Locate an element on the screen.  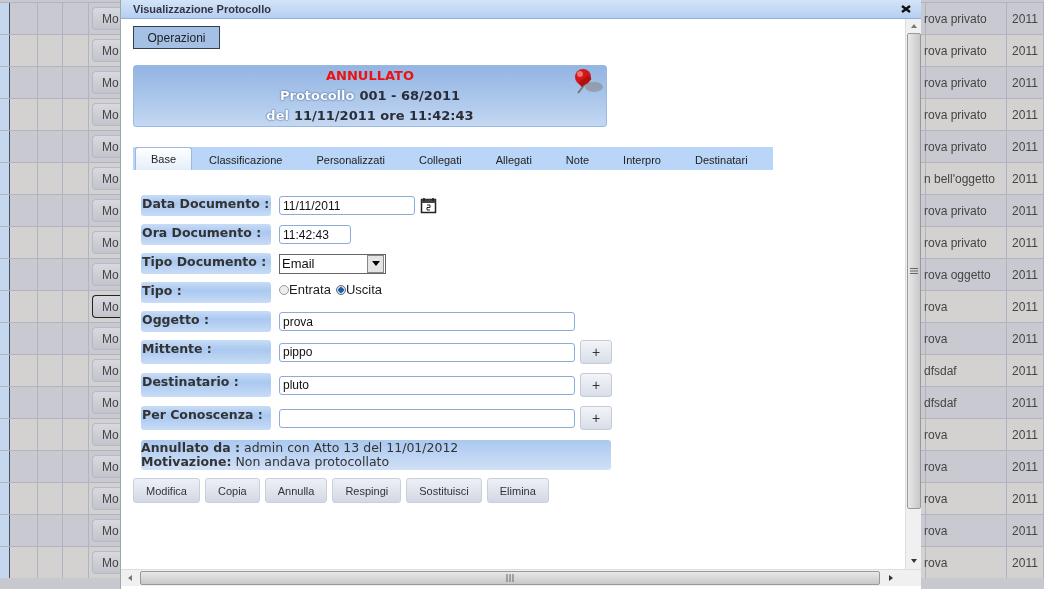
field-label: Destinatario : is located at coordinates (206, 385).